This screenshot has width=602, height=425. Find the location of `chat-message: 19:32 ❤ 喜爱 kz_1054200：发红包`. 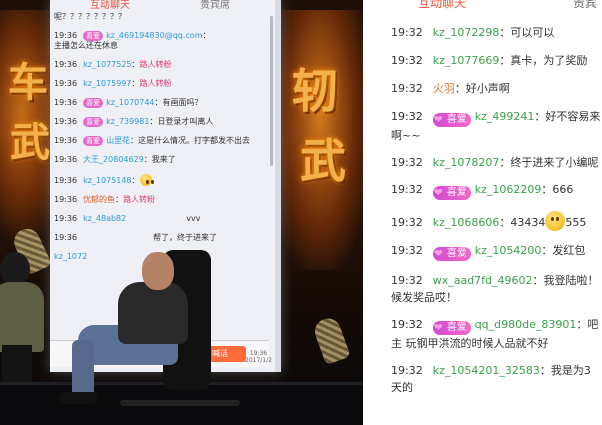

chat-message: 19:32 ❤ 喜爱 kz_1054200：发红包 is located at coordinates (488, 252).